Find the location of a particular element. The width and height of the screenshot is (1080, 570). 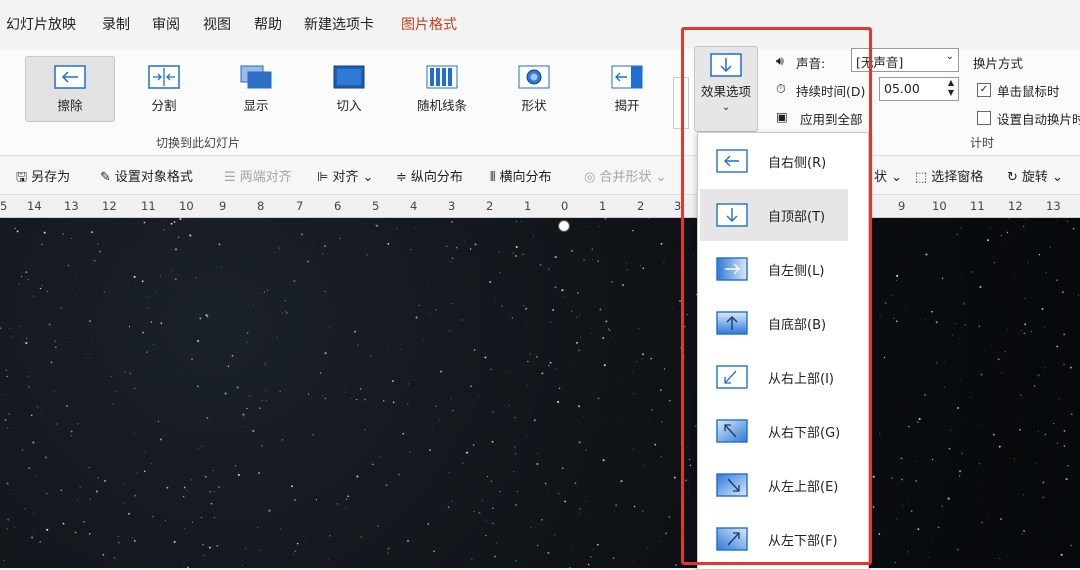

tab-new: 新建选项卡 is located at coordinates (339, 24).